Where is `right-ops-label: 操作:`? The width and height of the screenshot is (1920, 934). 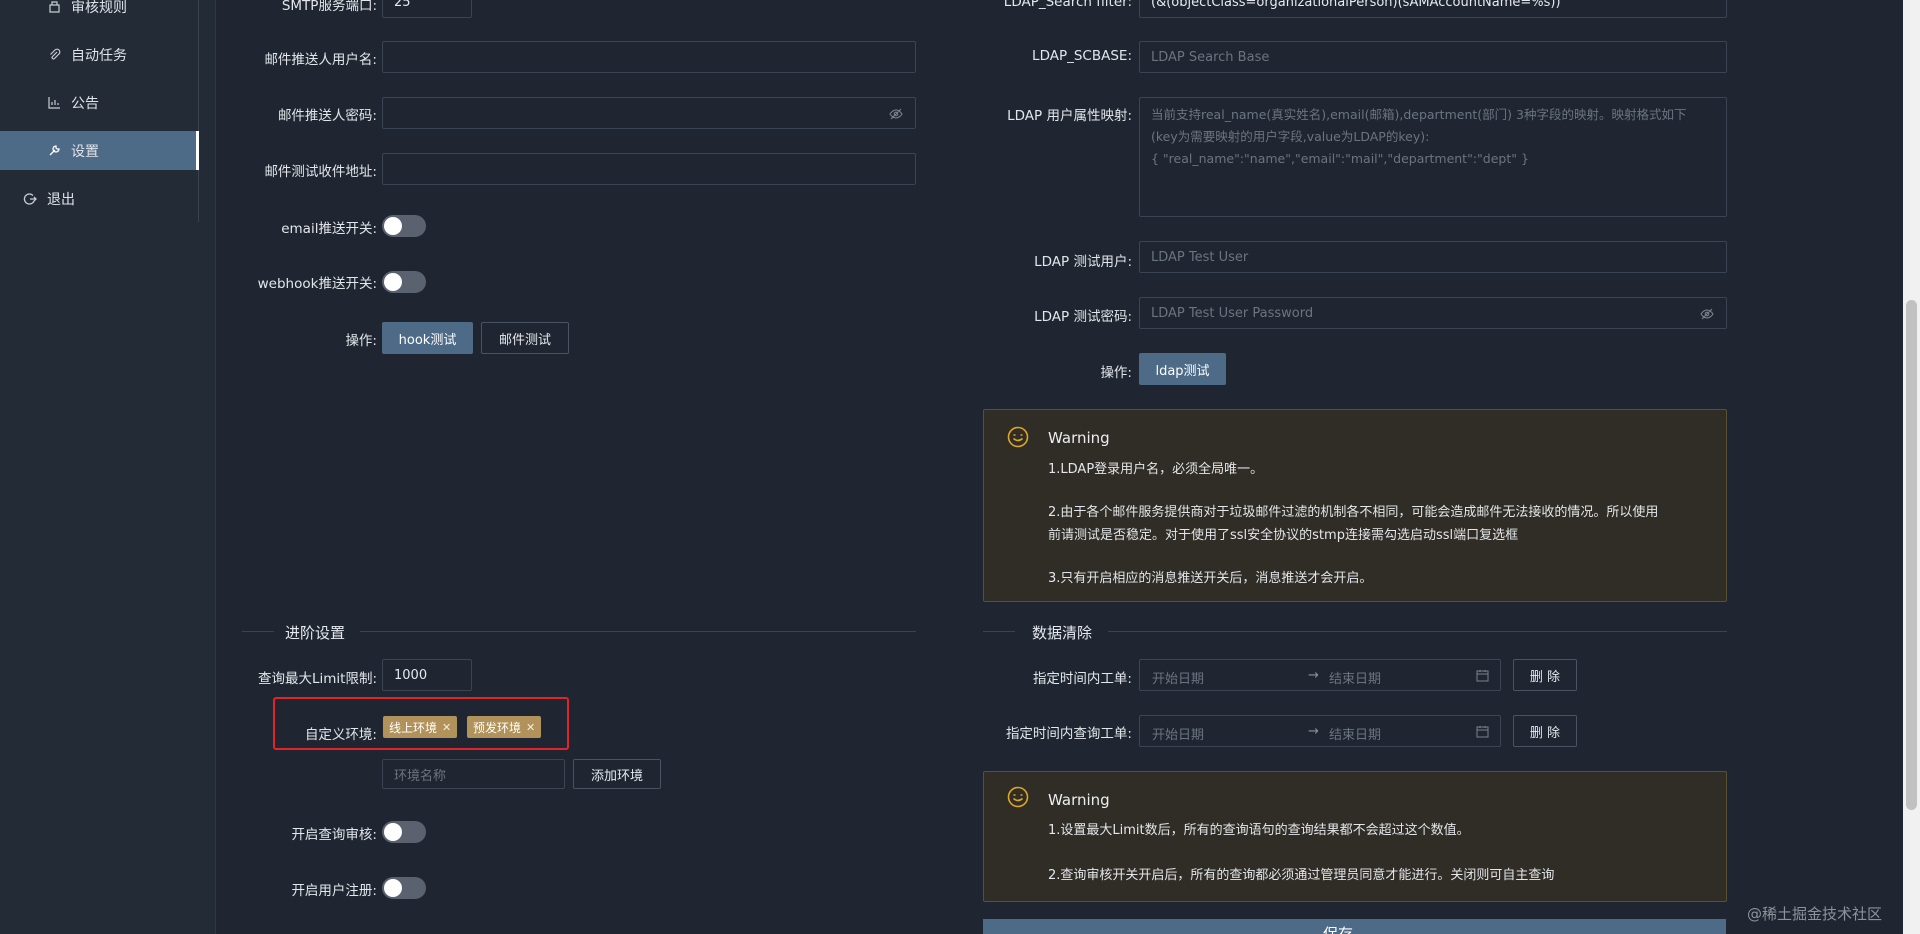 right-ops-label: 操作: is located at coordinates (1116, 373).